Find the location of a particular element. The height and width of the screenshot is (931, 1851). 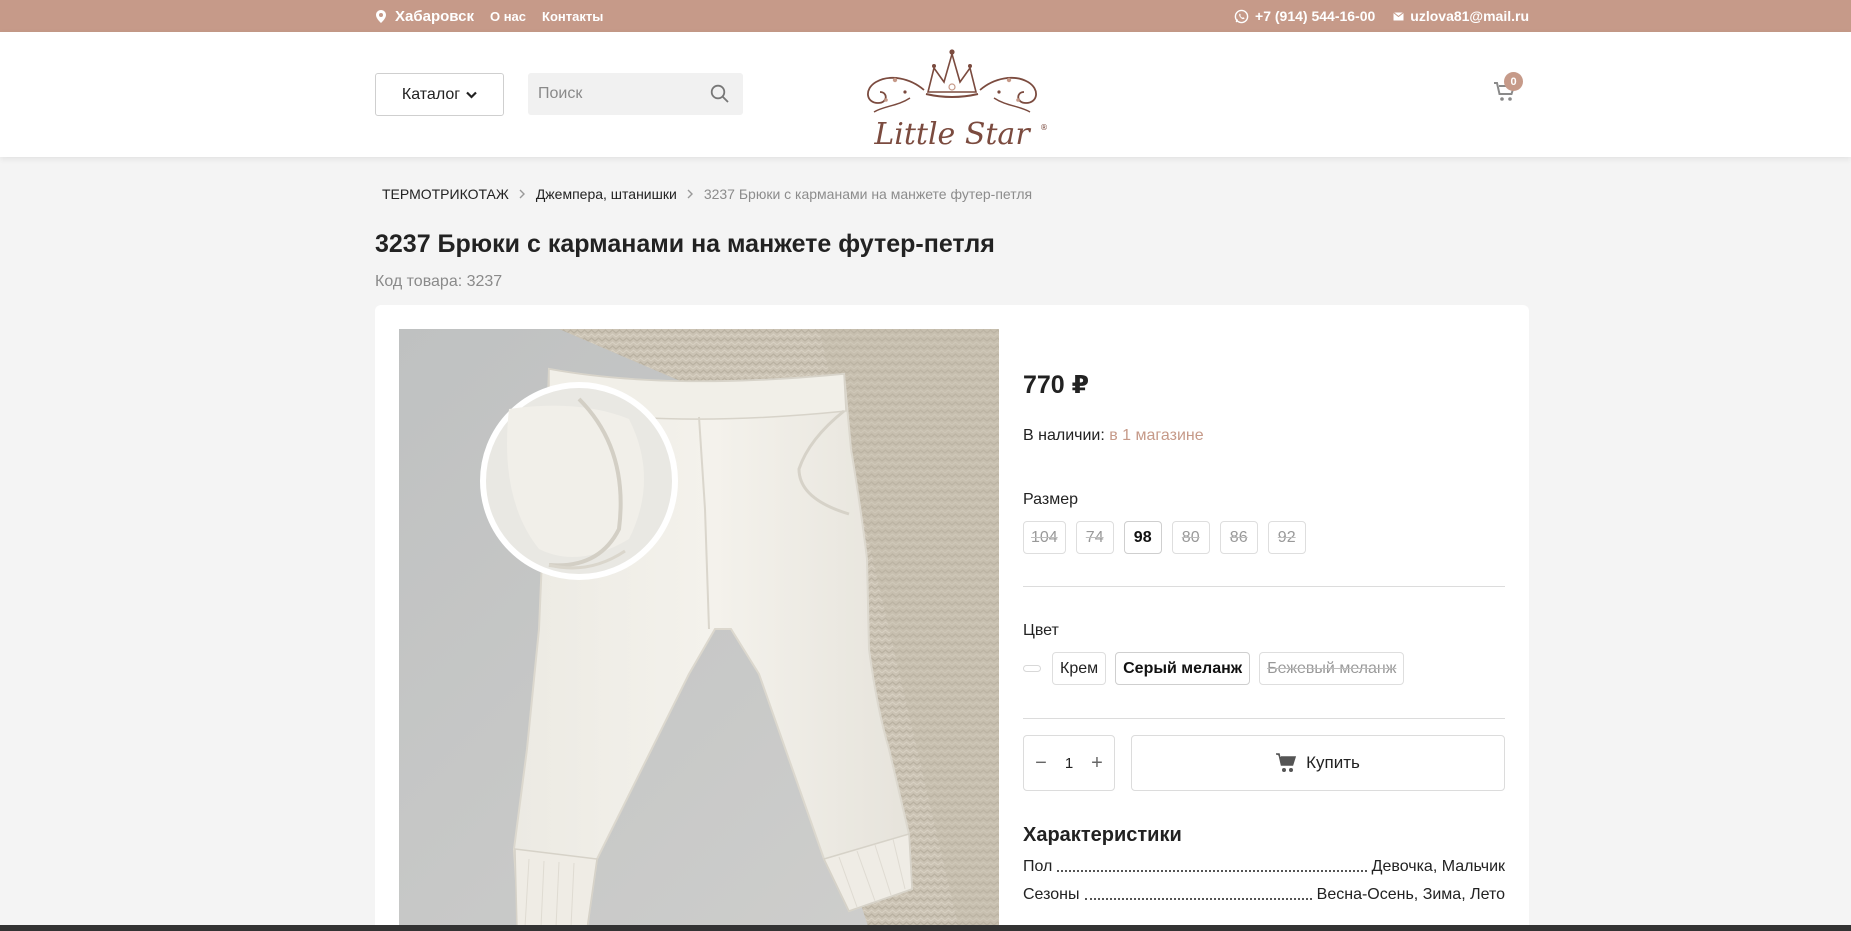

characteristic-value: Девочка, Мальчик is located at coordinates (1438, 866).